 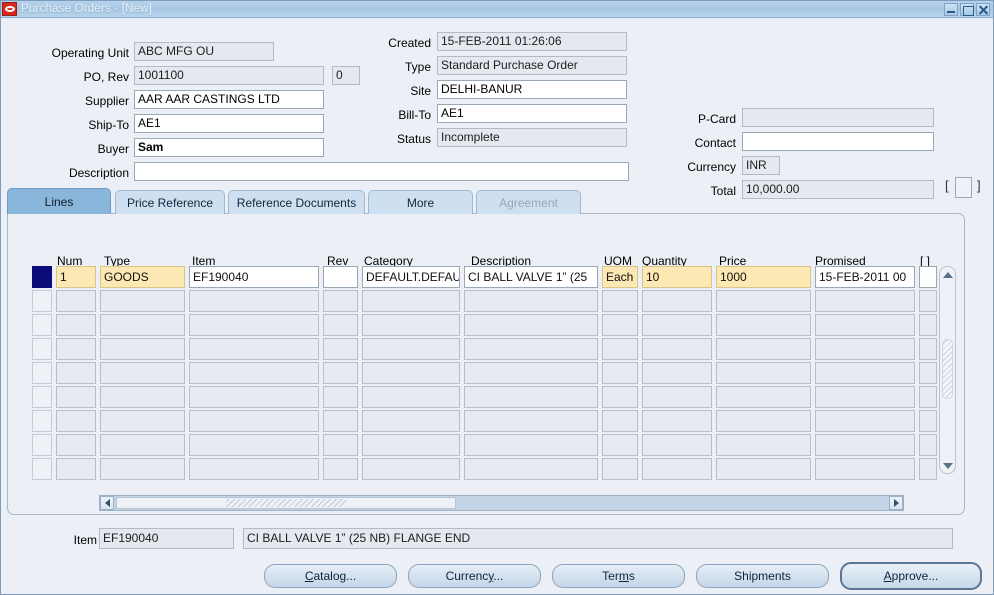 I want to click on cell-quantity-active: 10, so click(x=677, y=277).